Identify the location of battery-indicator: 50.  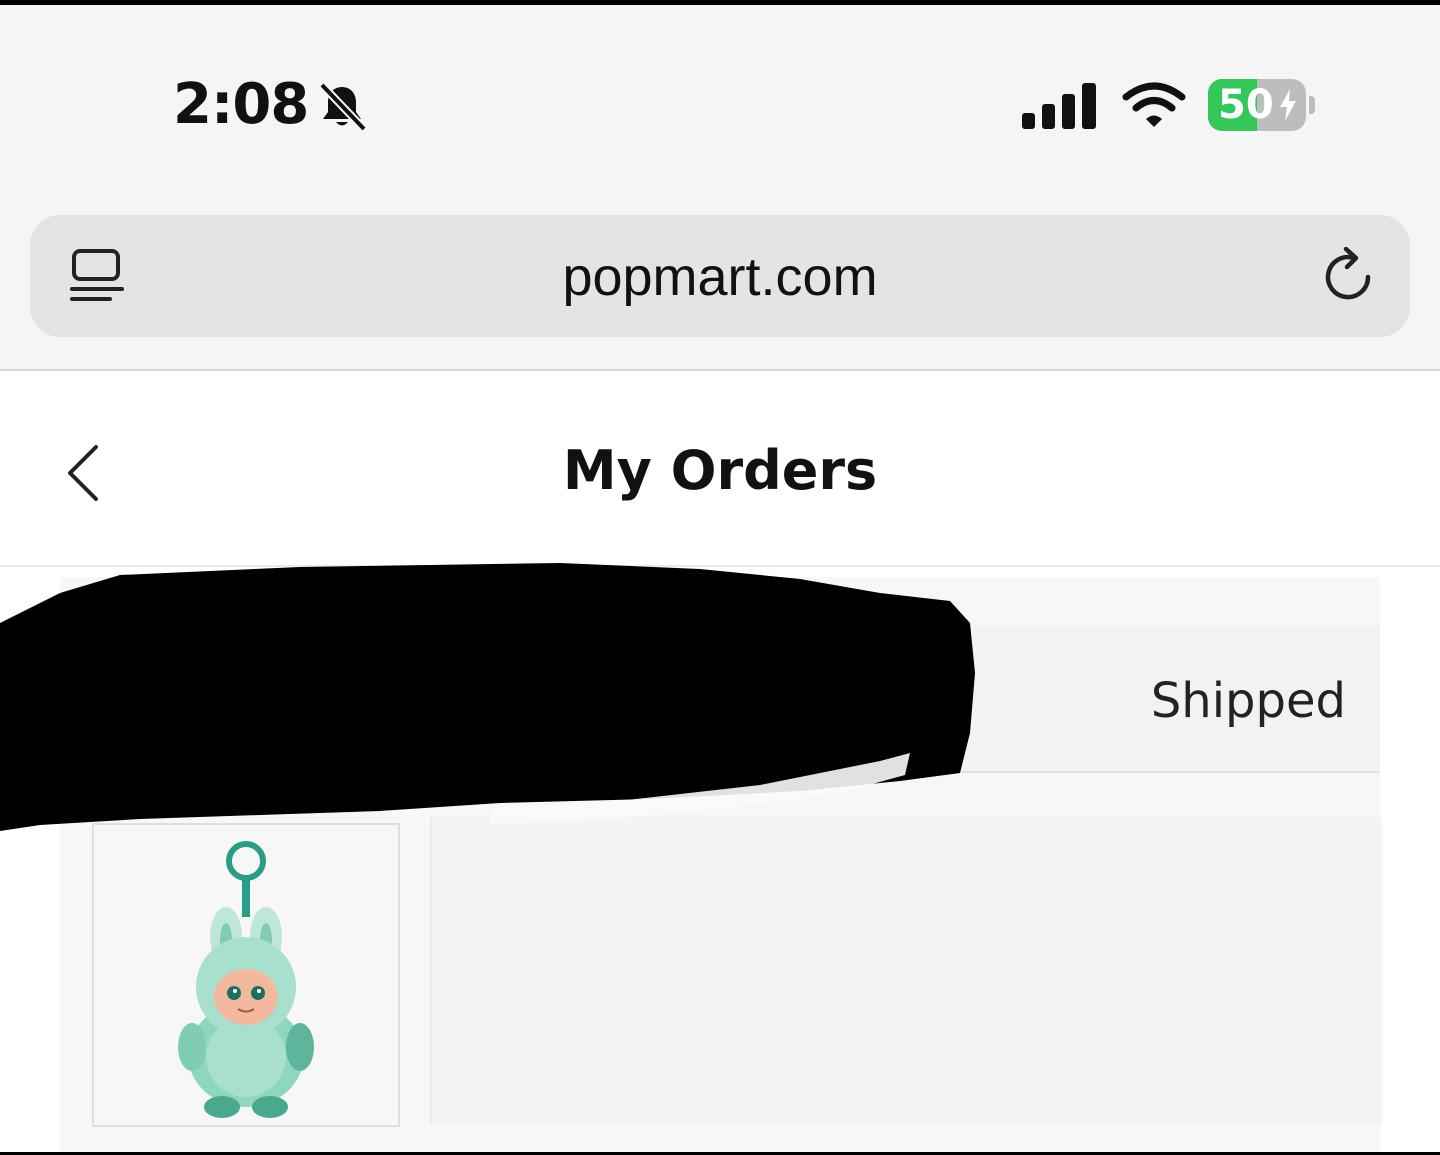
(1257, 105).